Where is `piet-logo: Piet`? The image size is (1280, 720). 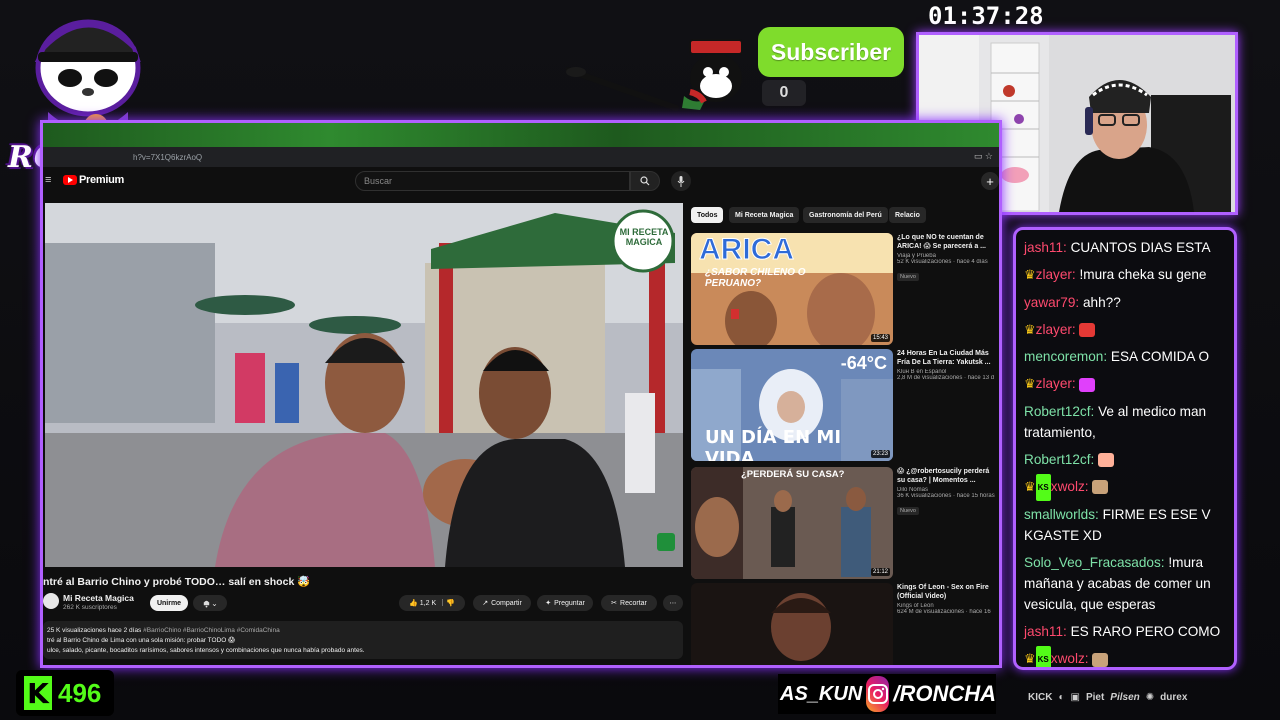 piet-logo: Piet is located at coordinates (1095, 697).